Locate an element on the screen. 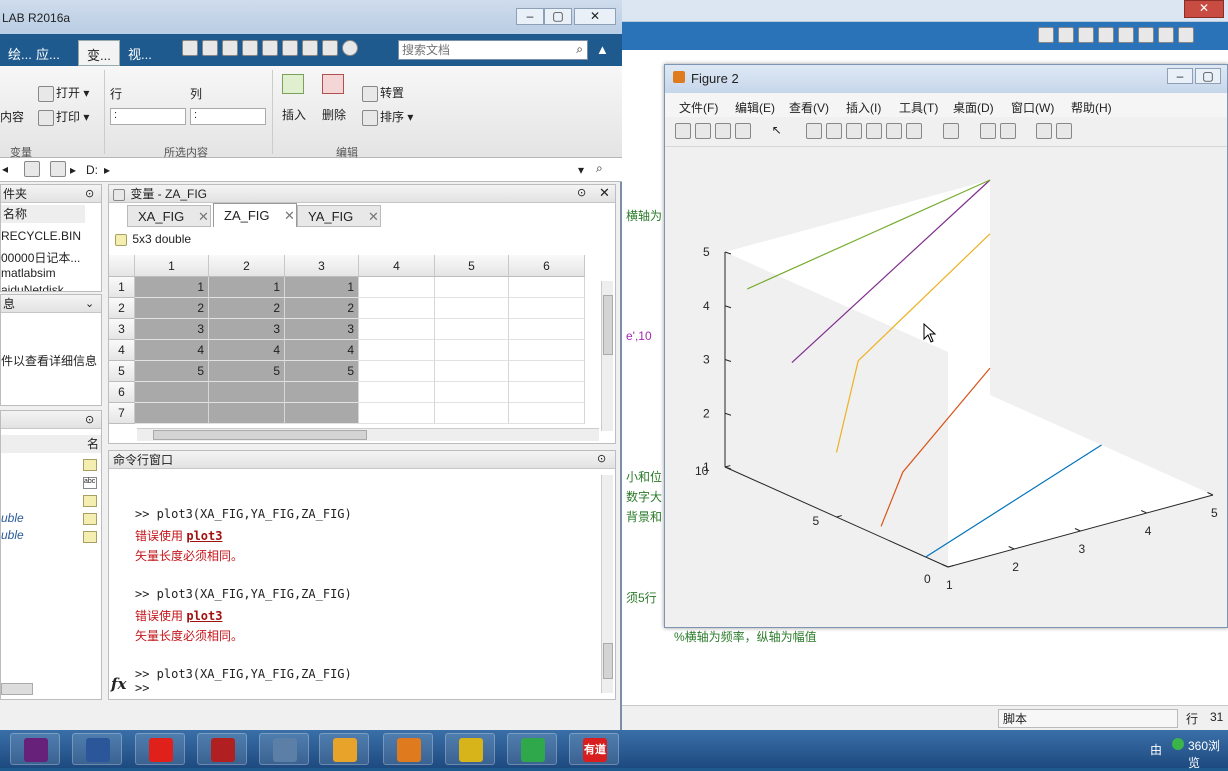 The height and width of the screenshot is (771, 1228). workspace-value: uble is located at coordinates (12, 535).